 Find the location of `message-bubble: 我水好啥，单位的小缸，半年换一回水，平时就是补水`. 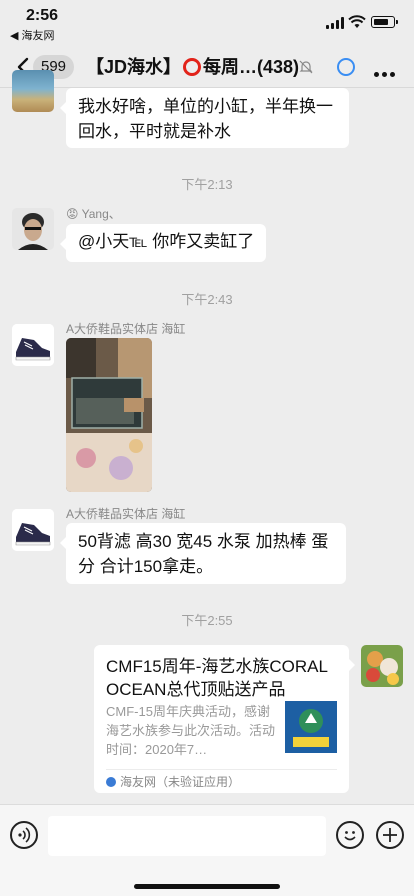

message-bubble: 我水好啥，单位的小缸，半年换一回水，平时就是补水 is located at coordinates (204, 118).